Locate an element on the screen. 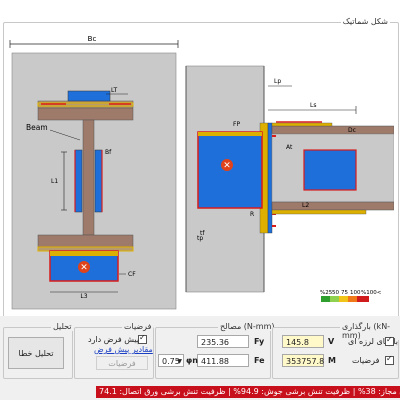 The height and width of the screenshot is (400, 400). legend-label-2: 75 is located at coordinates (344, 293).